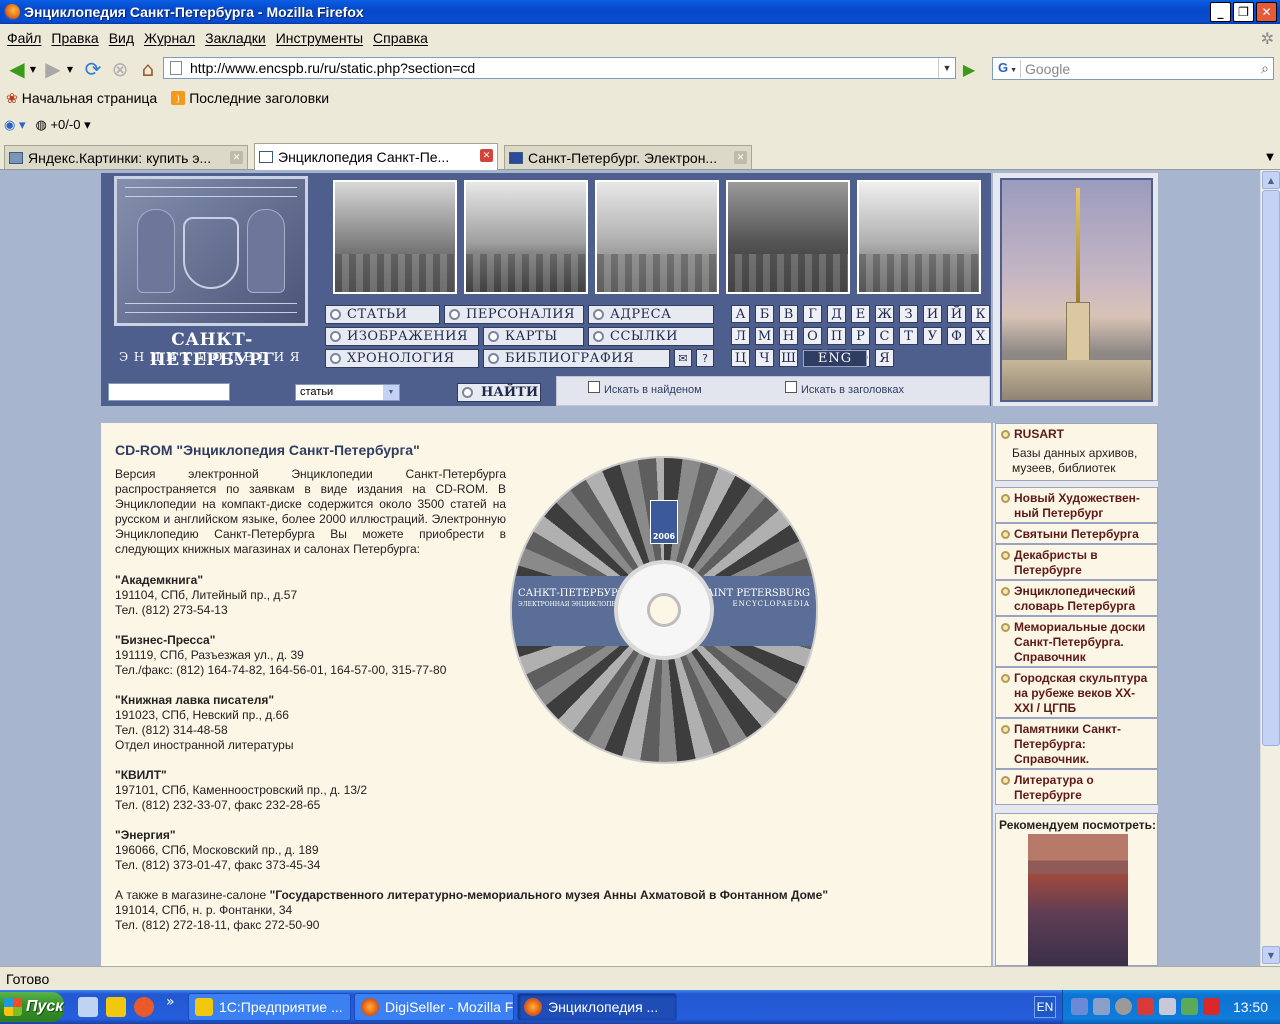 The image size is (1280, 1024). I want to click on nav-articles-button: СТАТЬИ, so click(382, 314).